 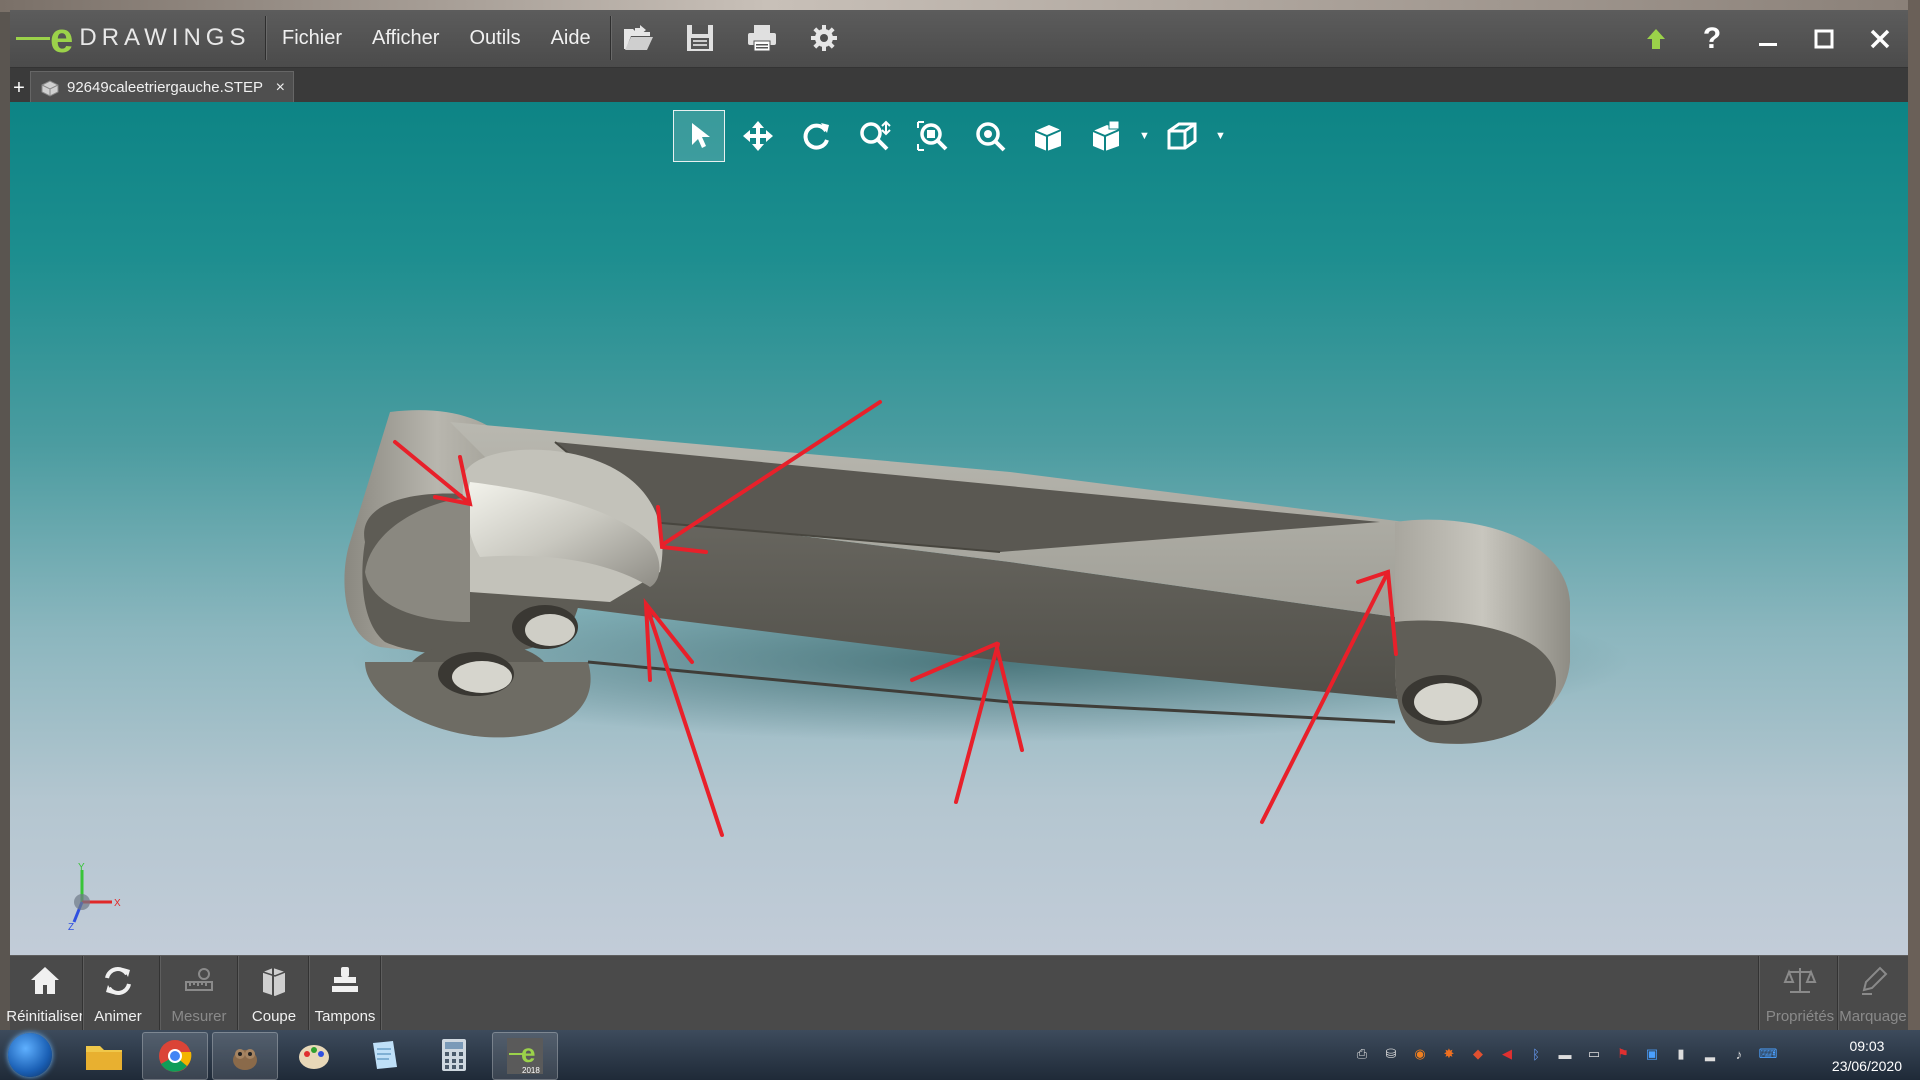 What do you see at coordinates (1623, 1054) in the screenshot?
I see `flag-icon: ⚑` at bounding box center [1623, 1054].